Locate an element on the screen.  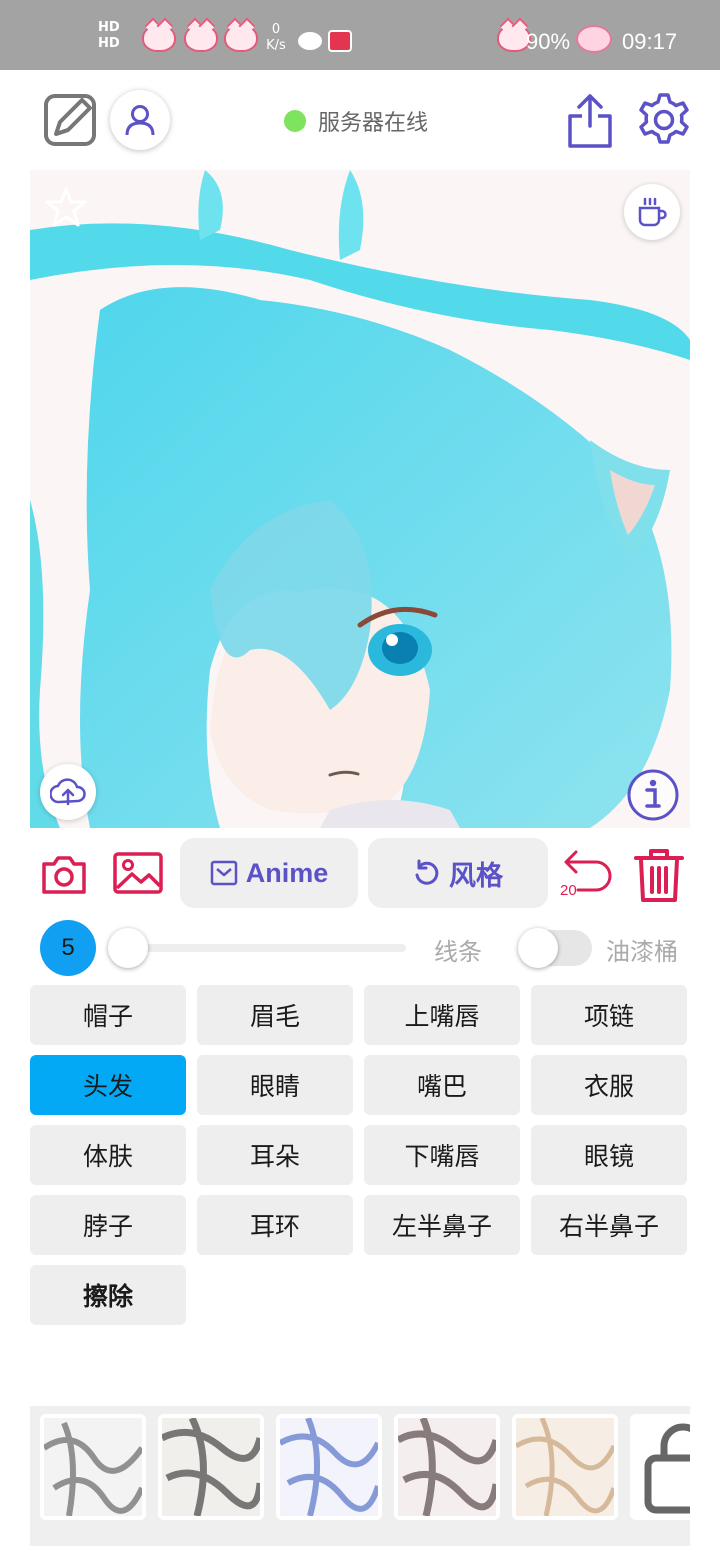
brush-settings-row: 5 线条 油漆桶 is located at coordinates (360, 948).